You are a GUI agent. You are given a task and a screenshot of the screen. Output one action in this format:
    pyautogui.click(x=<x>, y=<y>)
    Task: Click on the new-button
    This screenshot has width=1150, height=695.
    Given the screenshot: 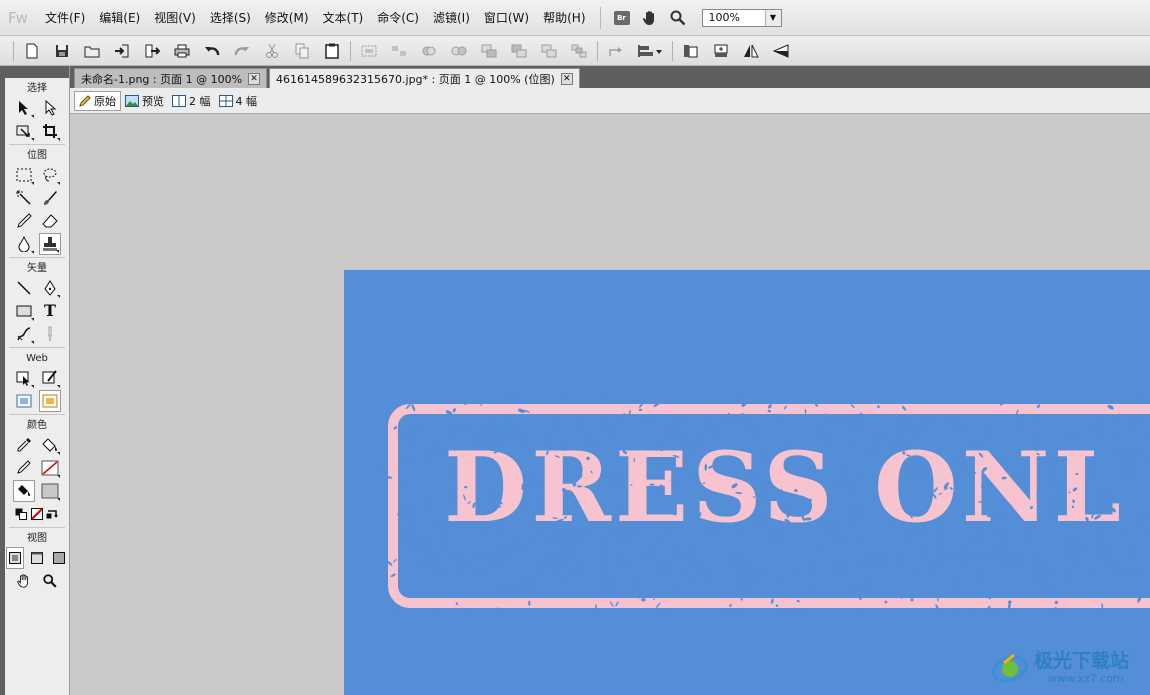 What is the action you would take?
    pyautogui.click(x=32, y=51)
    